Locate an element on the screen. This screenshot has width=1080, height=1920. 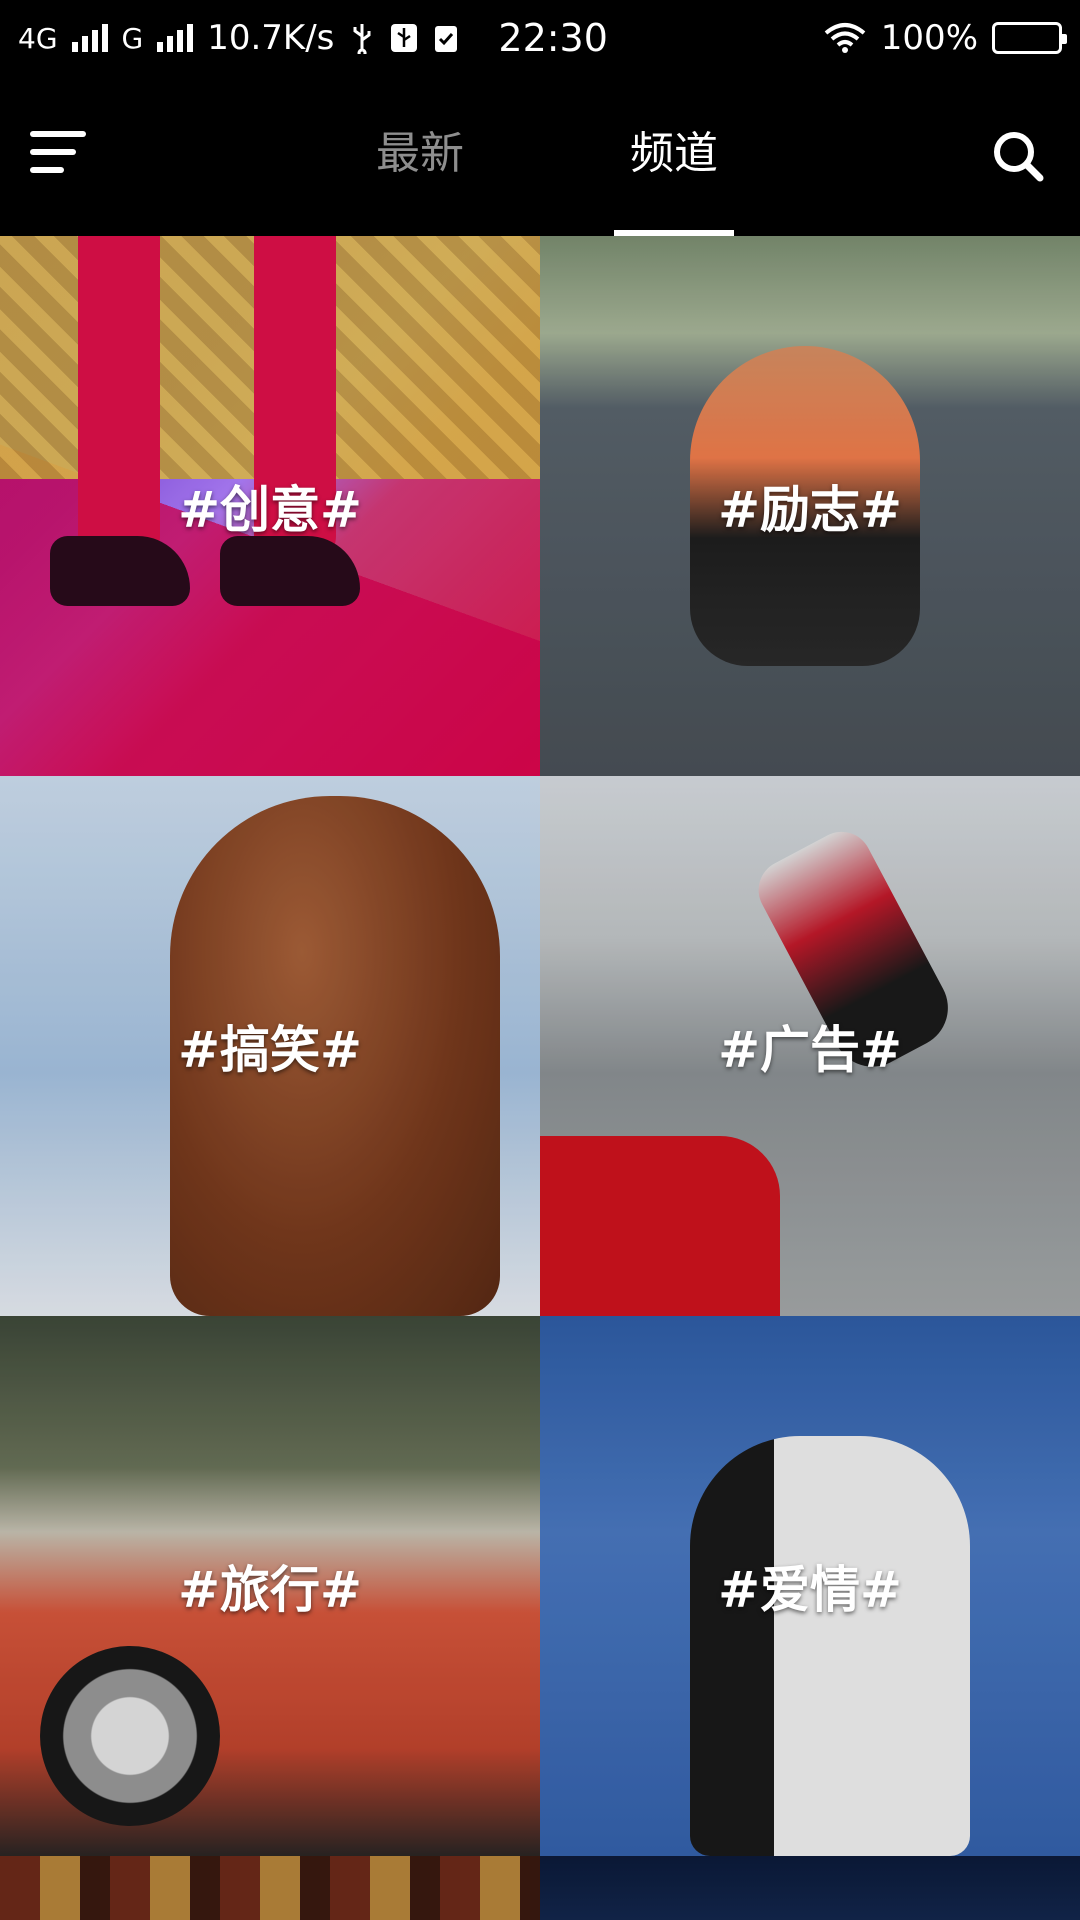
channel-label: #爱情# is located at coordinates (810, 1590).